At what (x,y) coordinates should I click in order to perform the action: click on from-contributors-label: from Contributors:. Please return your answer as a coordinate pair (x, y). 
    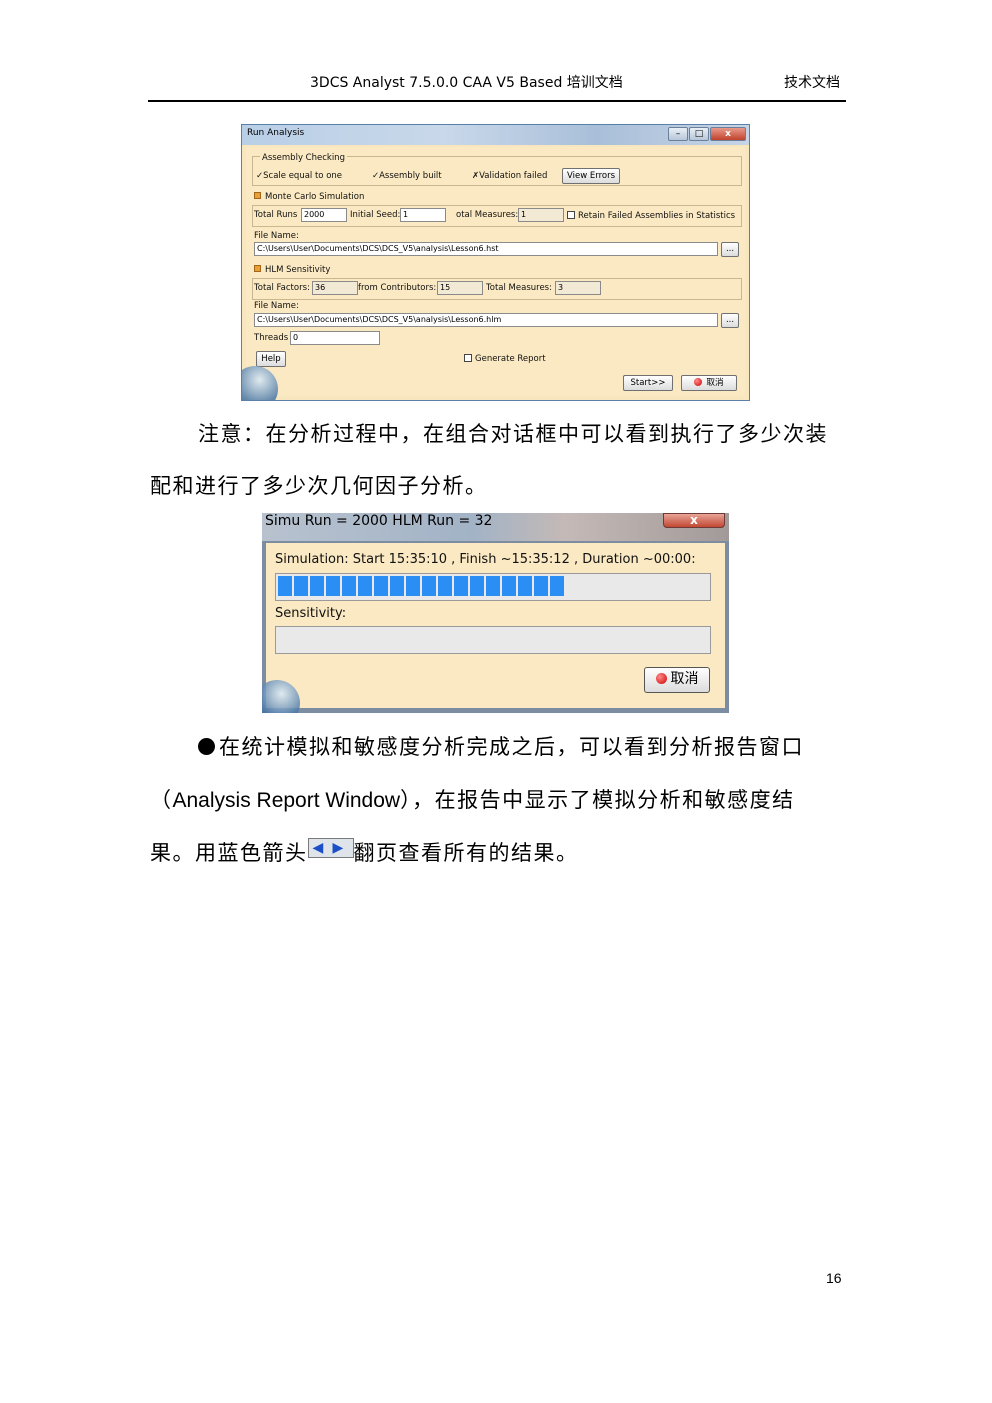
    Looking at the image, I should click on (397, 288).